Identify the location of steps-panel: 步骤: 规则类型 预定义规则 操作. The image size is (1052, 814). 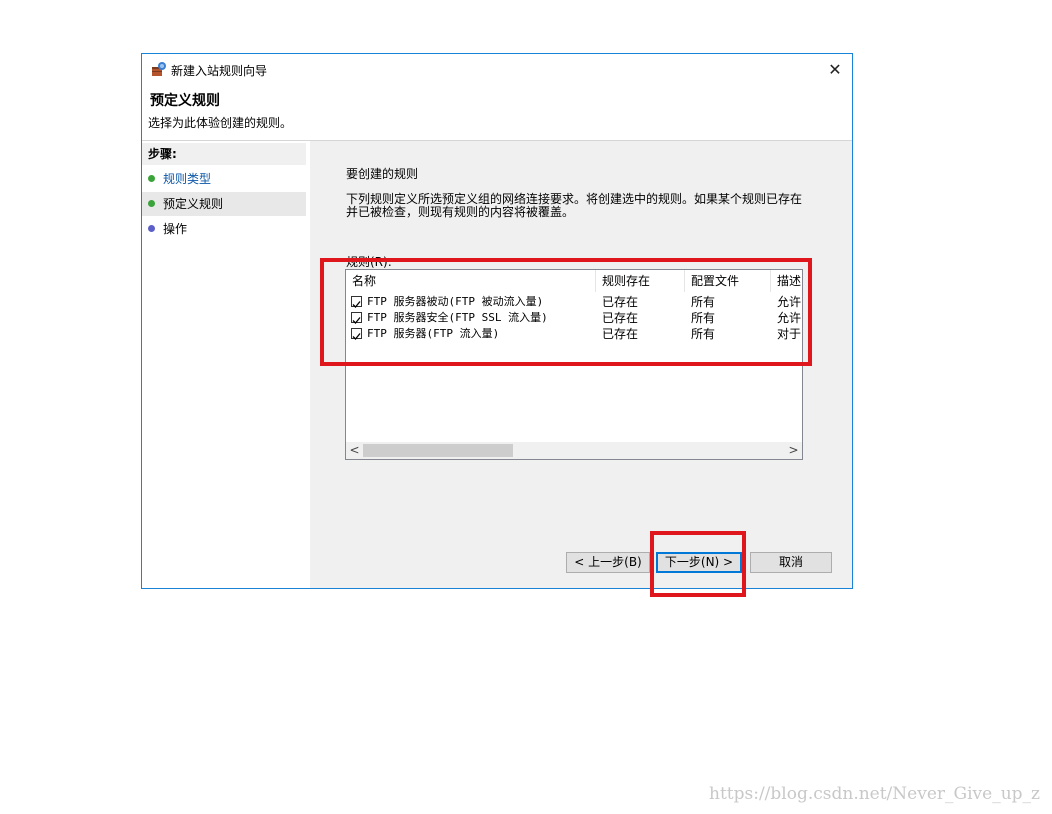
(225, 364).